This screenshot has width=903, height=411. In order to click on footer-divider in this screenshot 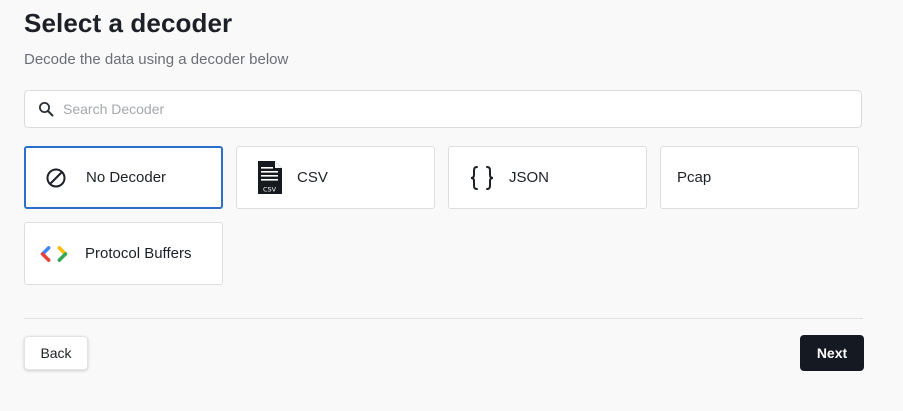, I will do `click(443, 318)`.